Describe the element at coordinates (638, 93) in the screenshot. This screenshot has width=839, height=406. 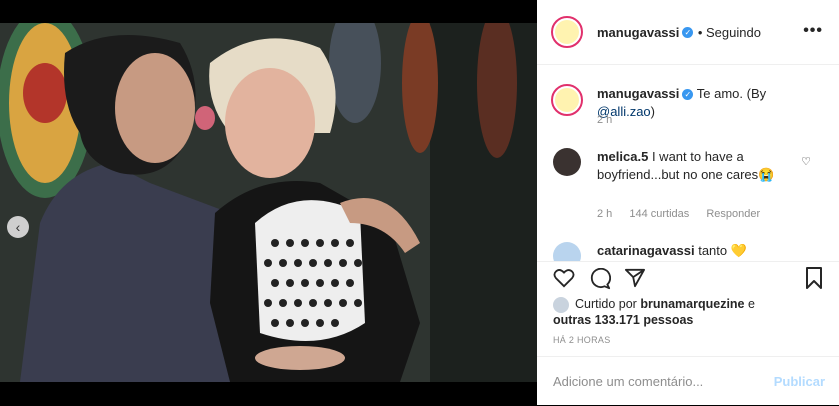
I see `caption-username: manugavassi` at that location.